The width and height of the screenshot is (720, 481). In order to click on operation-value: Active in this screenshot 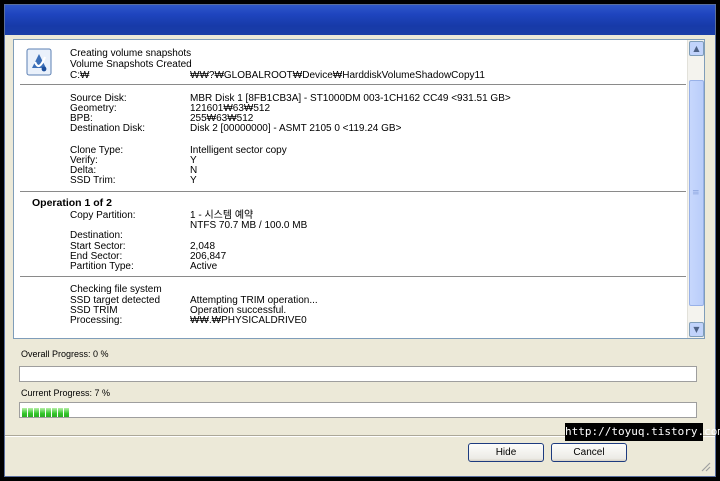, I will do `click(204, 266)`.